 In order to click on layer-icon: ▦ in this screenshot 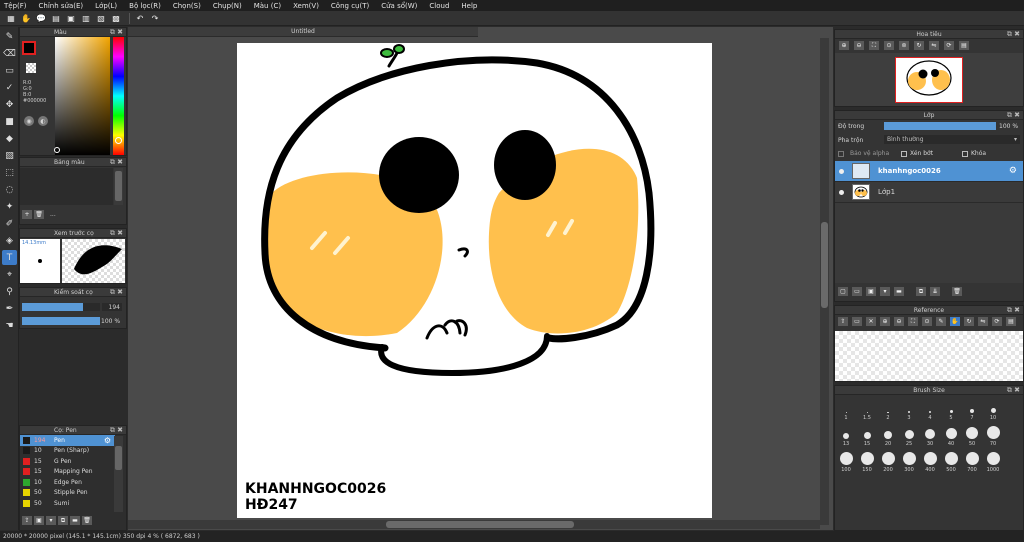, I will do `click(11, 18)`.